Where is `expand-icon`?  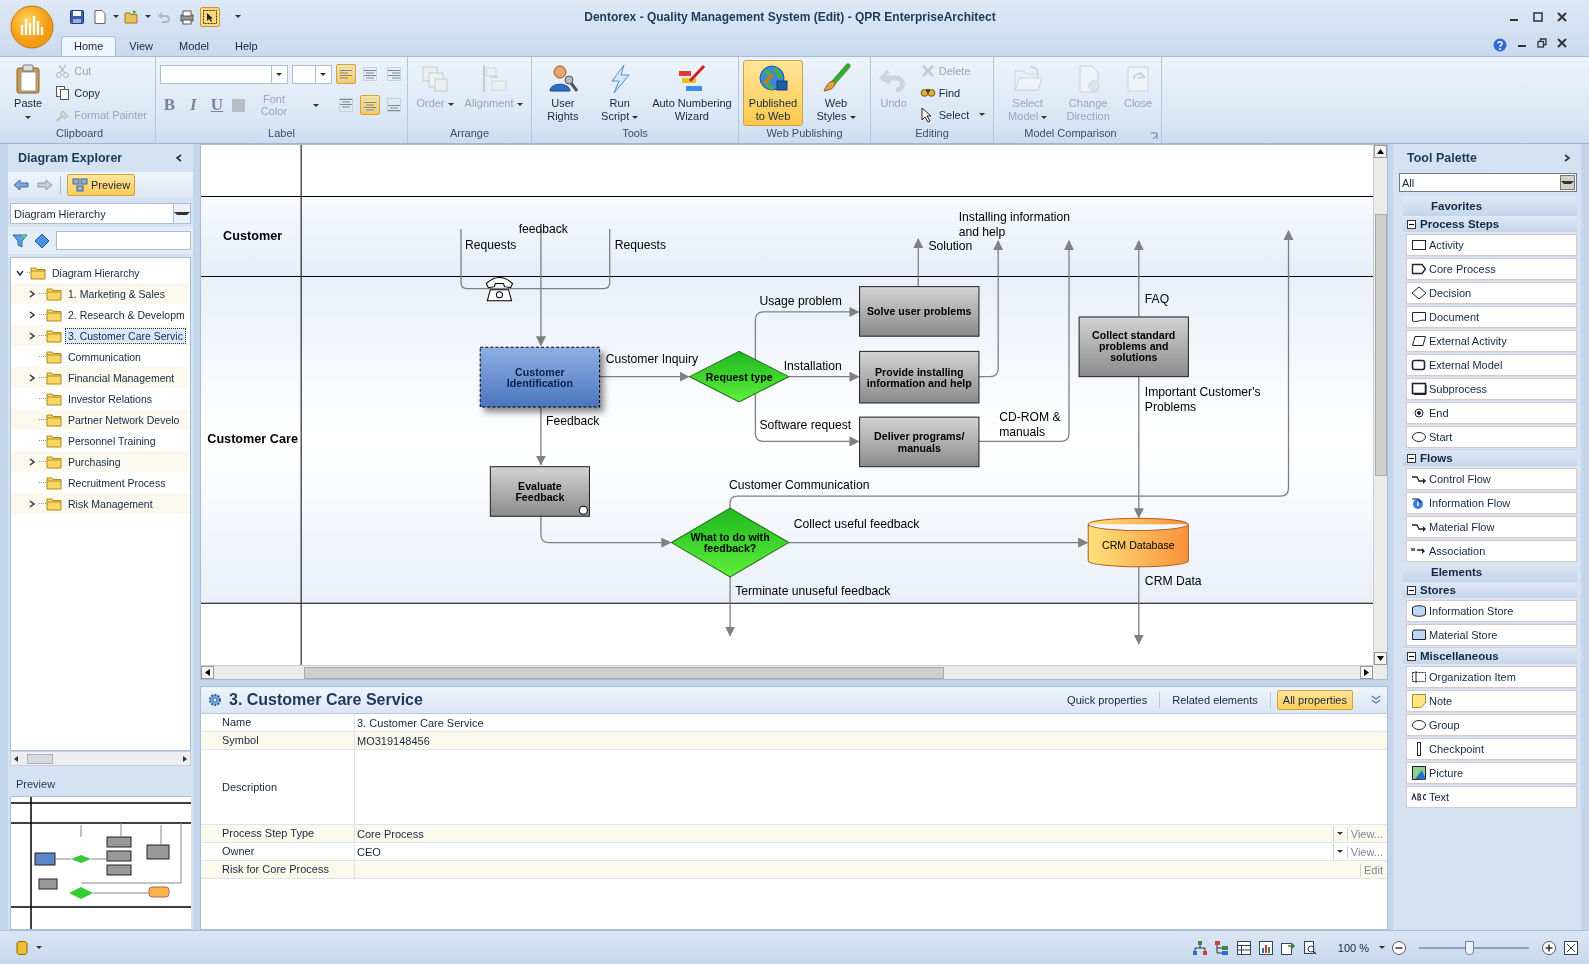 expand-icon is located at coordinates (1376, 700).